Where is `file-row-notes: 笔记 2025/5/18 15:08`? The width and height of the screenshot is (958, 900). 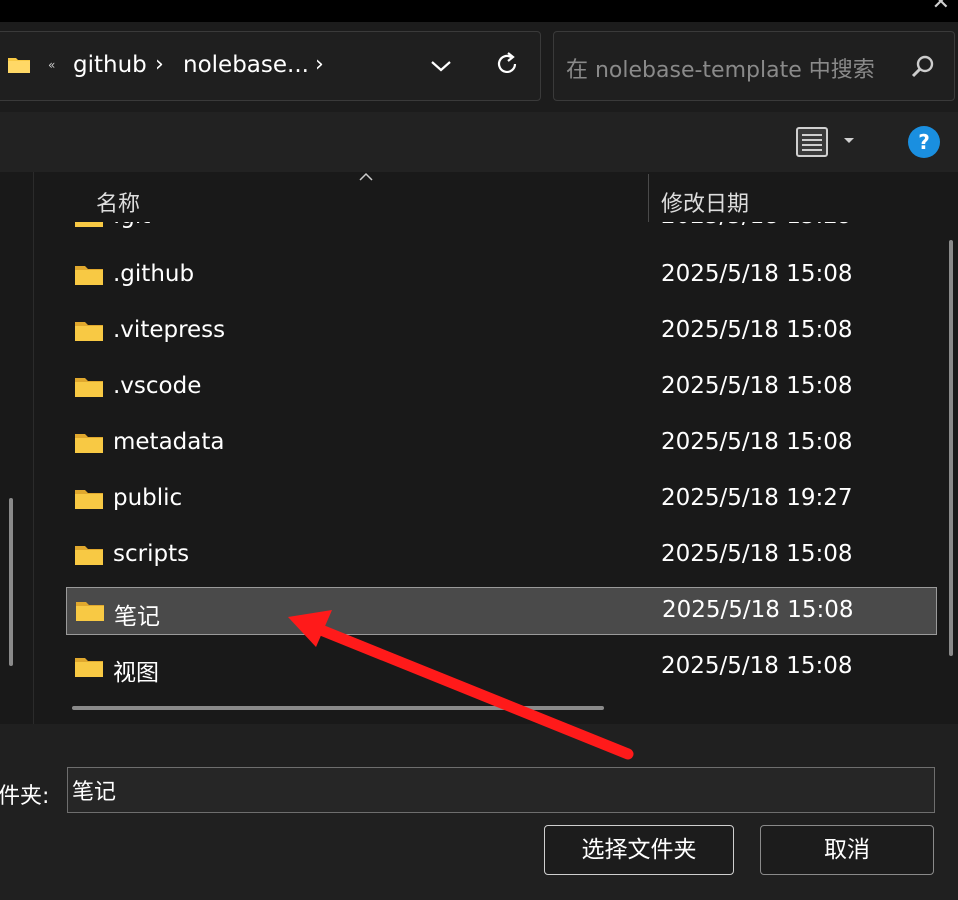
file-row-notes: 笔记 2025/5/18 15:08 is located at coordinates (501, 611).